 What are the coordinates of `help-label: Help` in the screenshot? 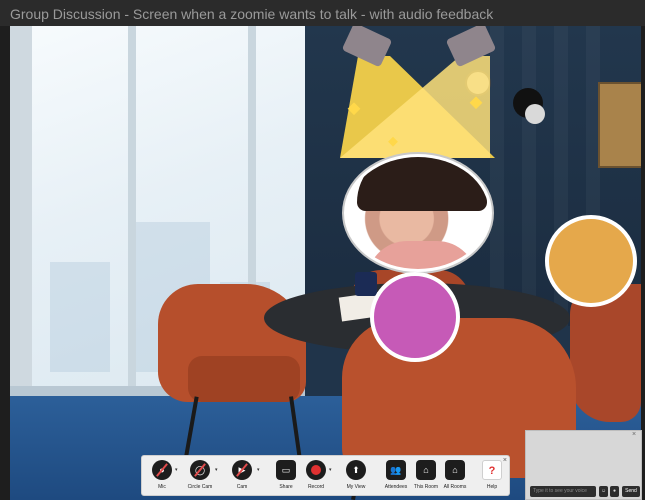 It's located at (492, 487).